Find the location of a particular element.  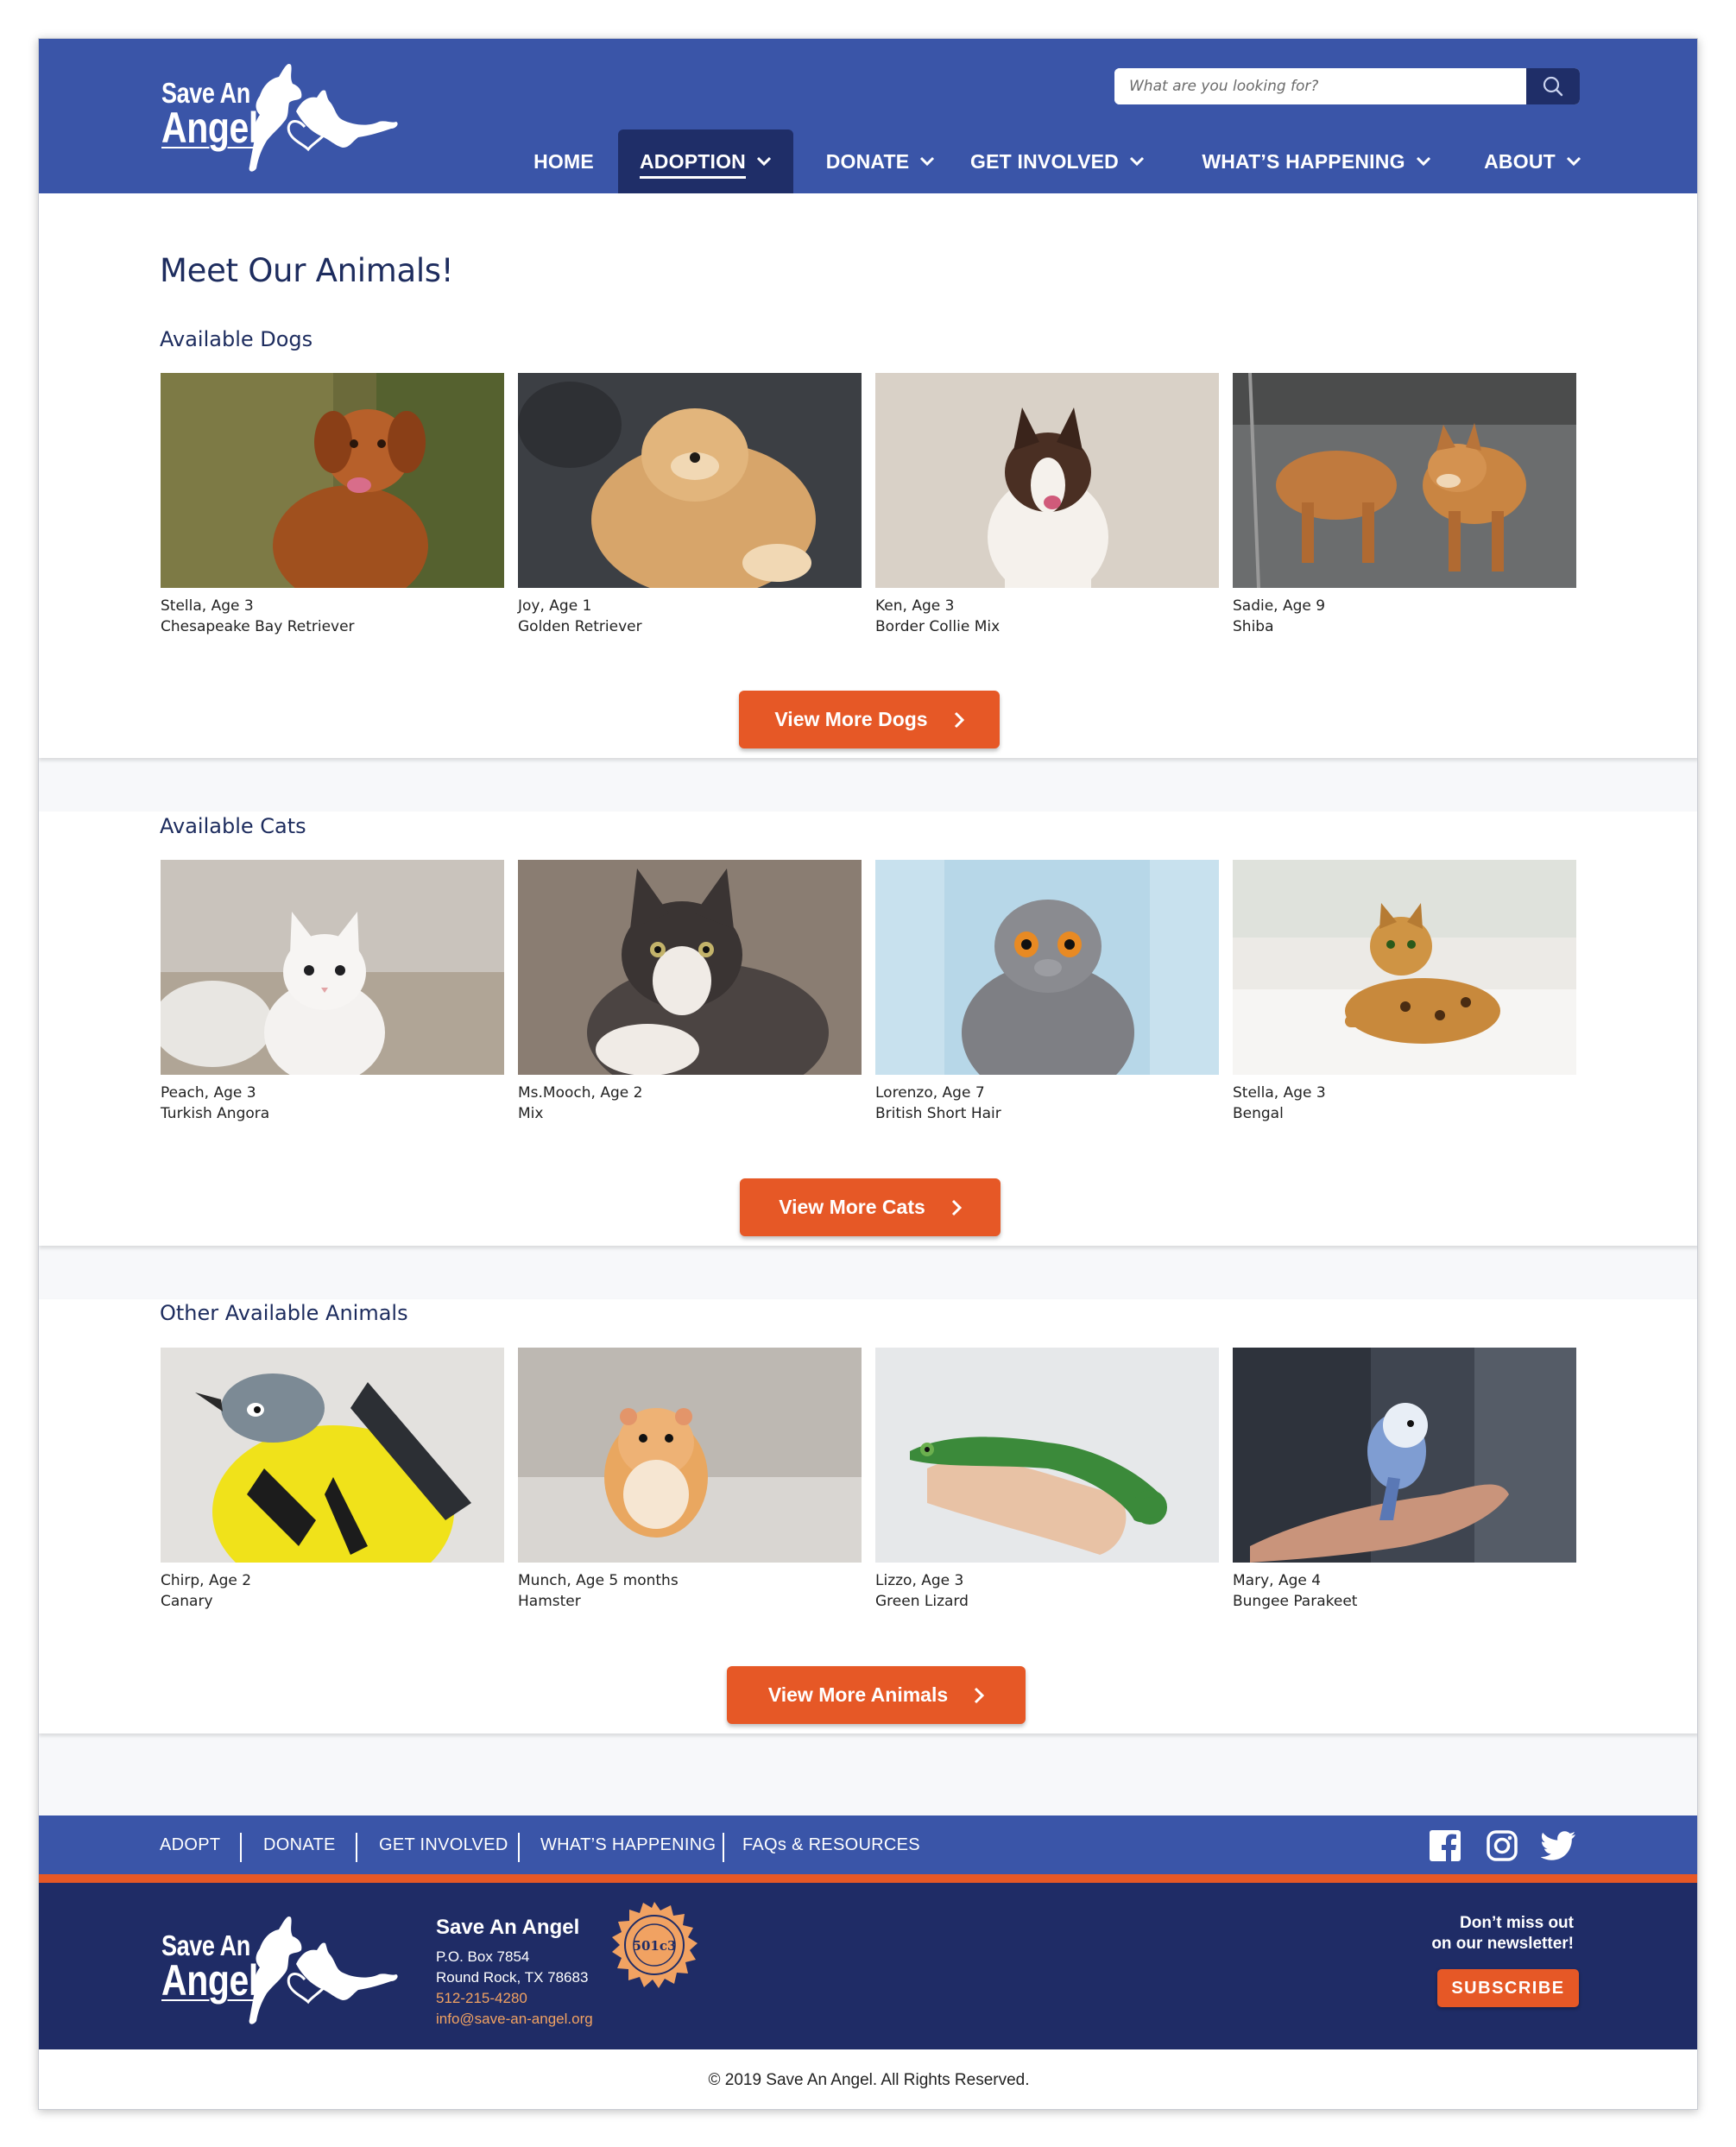

nav-adoption-label: ADOPTION is located at coordinates (693, 164).